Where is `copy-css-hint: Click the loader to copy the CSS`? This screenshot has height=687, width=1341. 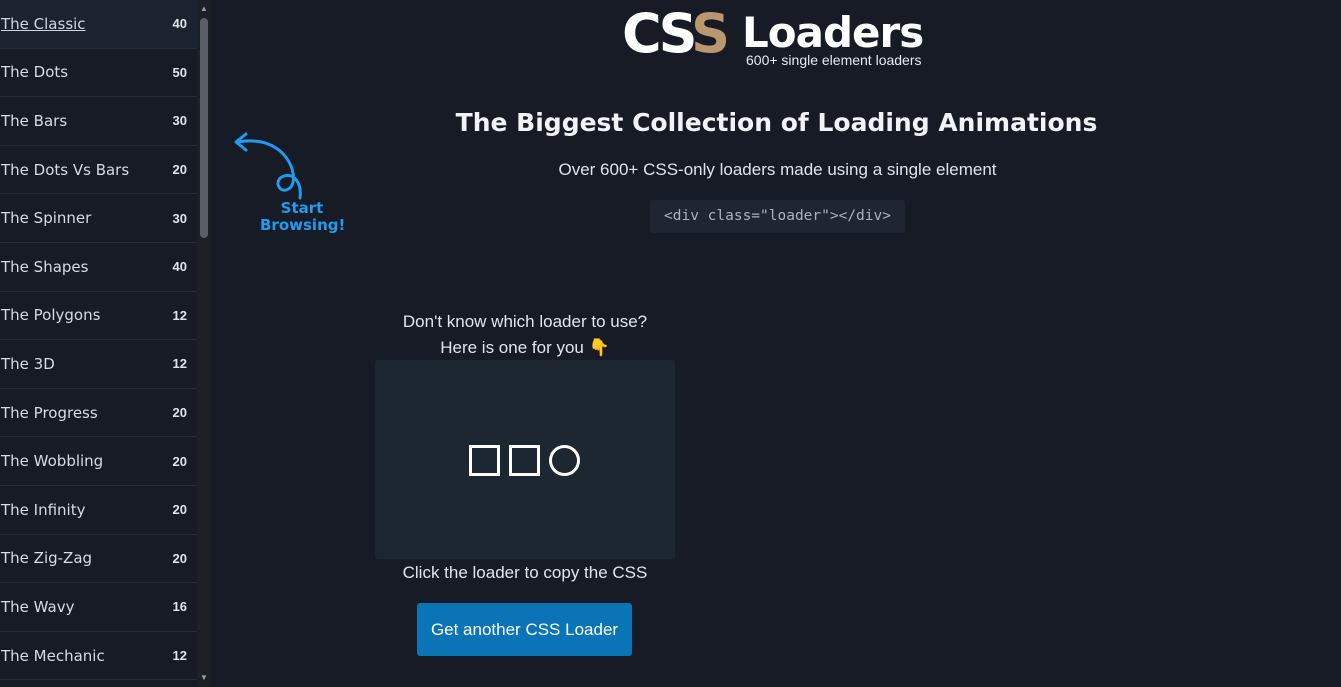
copy-css-hint: Click the loader to copy the CSS is located at coordinates (525, 572).